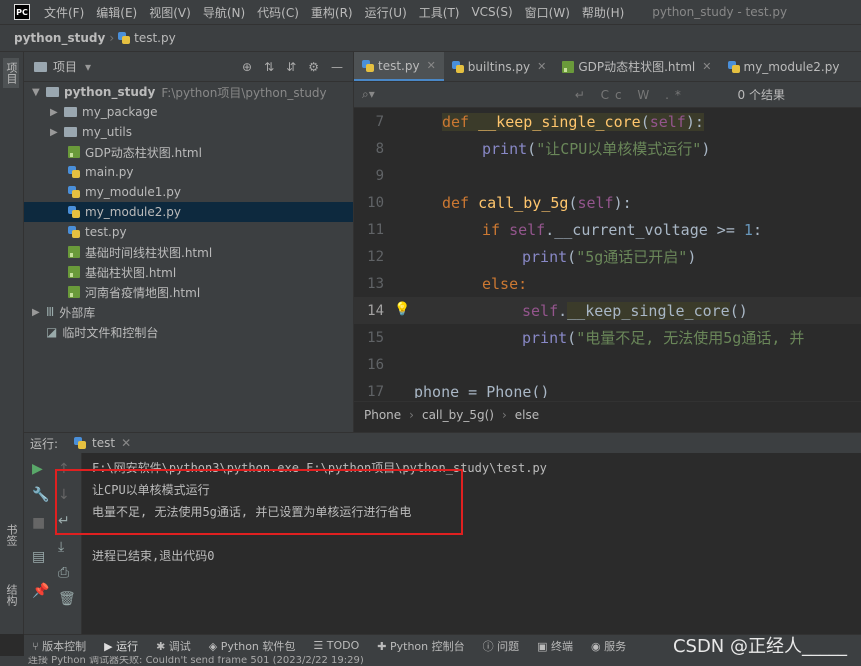 The width and height of the screenshot is (861, 666). Describe the element at coordinates (38, 523) in the screenshot. I see `stop-icon: ■` at that location.